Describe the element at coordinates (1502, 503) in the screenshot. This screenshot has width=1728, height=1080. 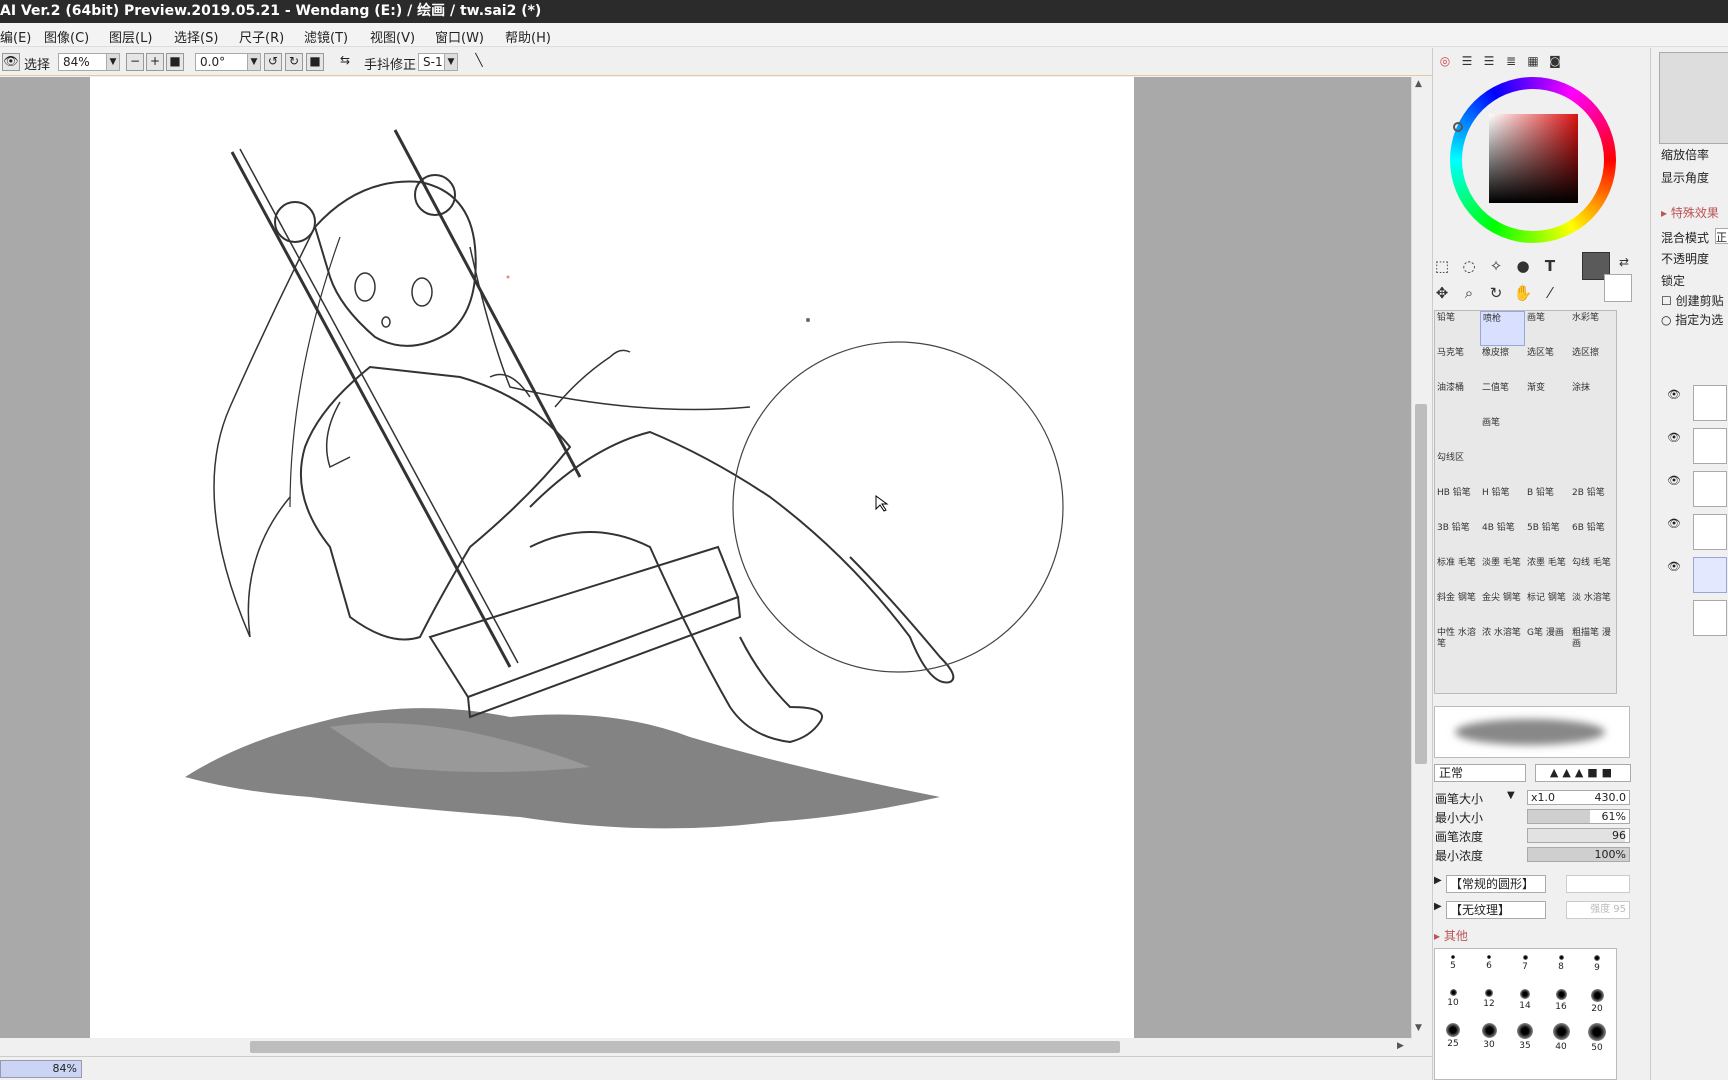
I see `brush-cell: H 铅笔` at that location.